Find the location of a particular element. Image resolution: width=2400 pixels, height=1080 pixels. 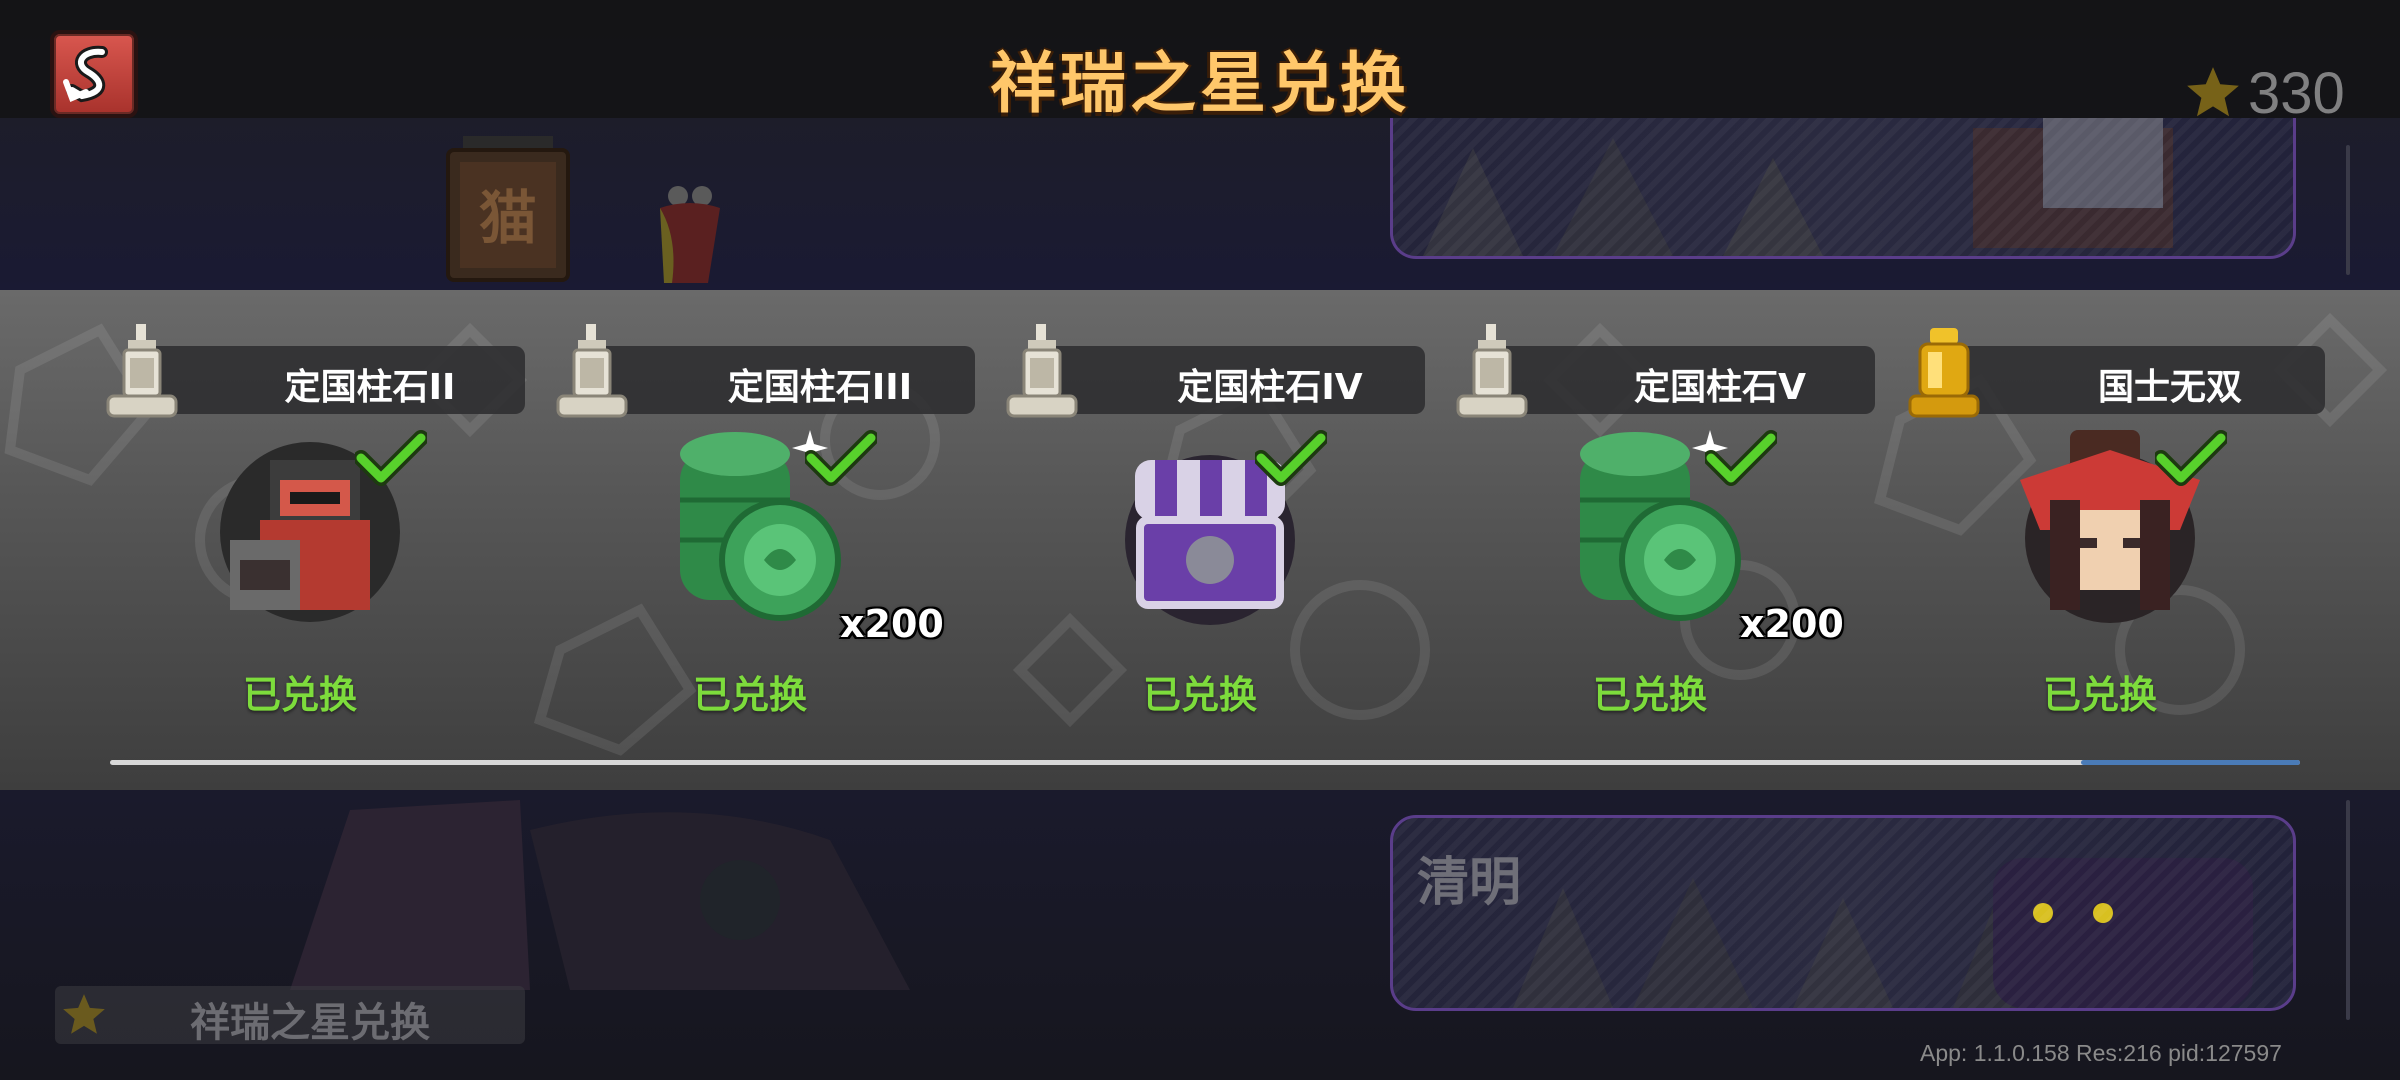

reward-label-bar: 定国柱石III is located at coordinates (780, 380).